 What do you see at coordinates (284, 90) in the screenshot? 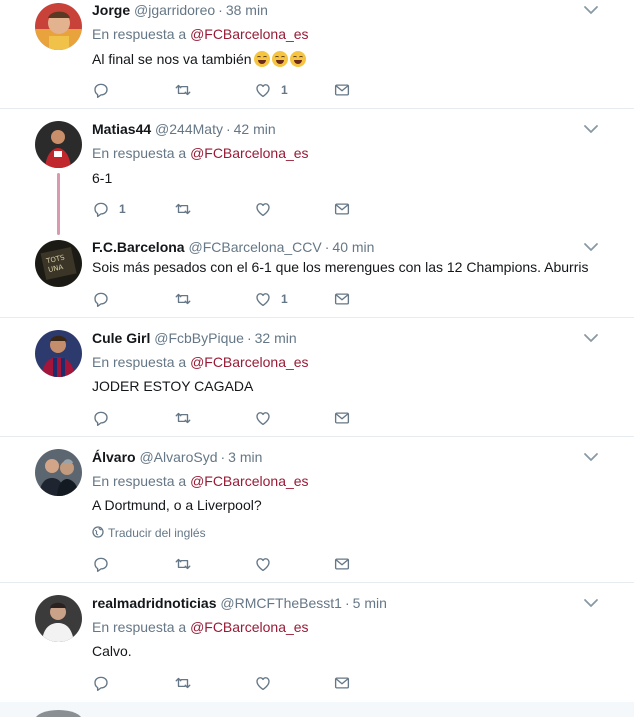
I see `like-count: 1` at bounding box center [284, 90].